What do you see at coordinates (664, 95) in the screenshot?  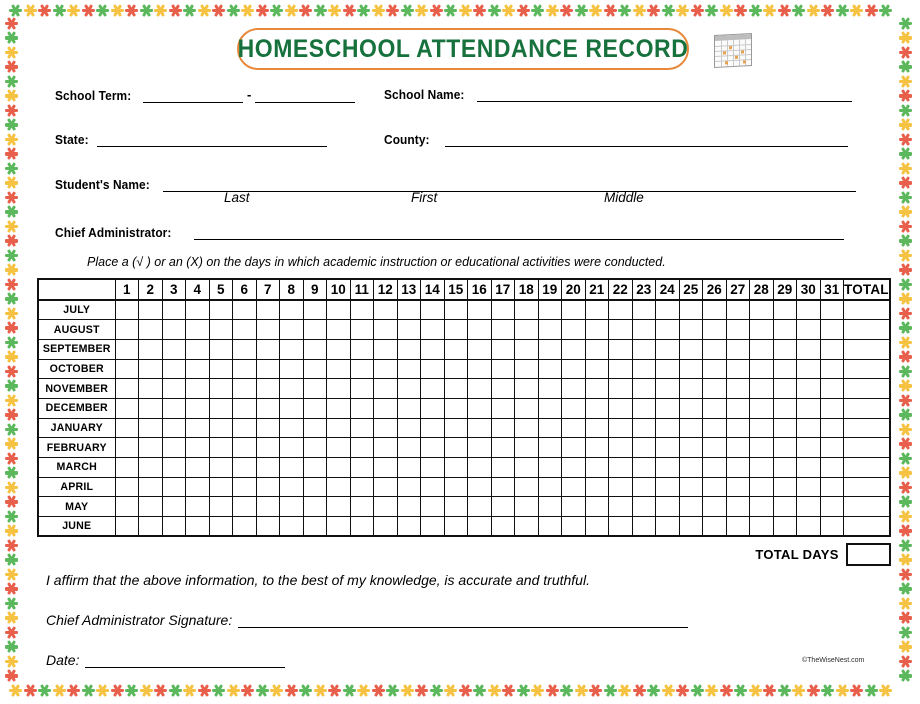 I see `school-name-input` at bounding box center [664, 95].